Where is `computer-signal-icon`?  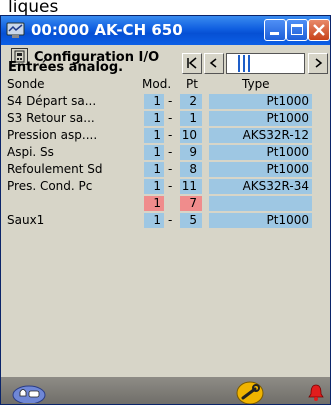
computer-signal-icon is located at coordinates (15, 30).